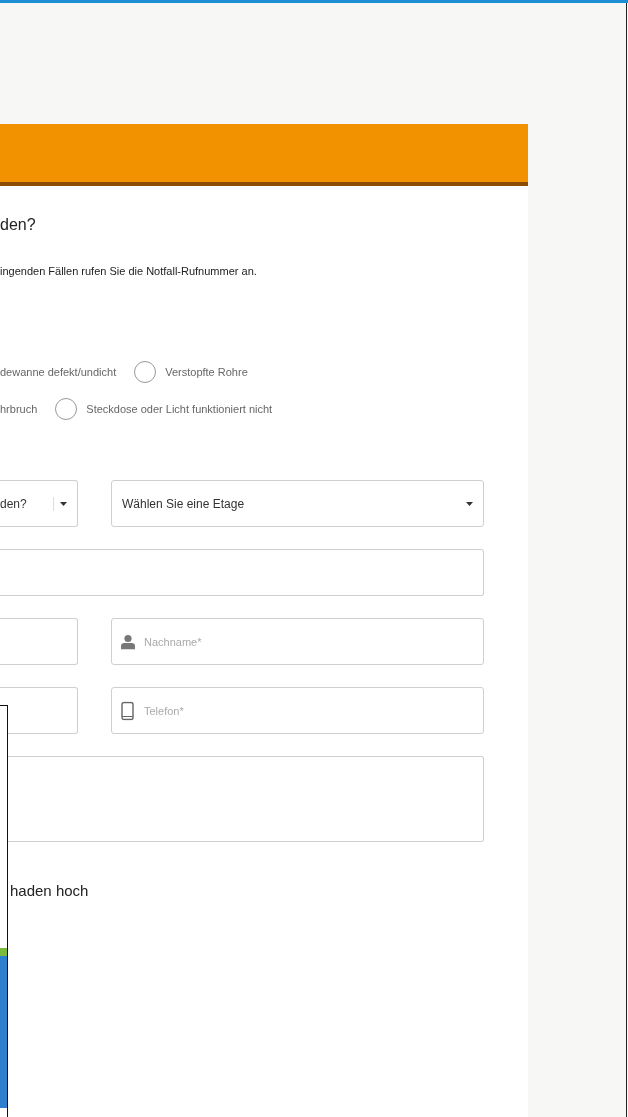 Image resolution: width=628 pixels, height=1117 pixels. Describe the element at coordinates (19, 409) in the screenshot. I see `option-label: hrbruch` at that location.